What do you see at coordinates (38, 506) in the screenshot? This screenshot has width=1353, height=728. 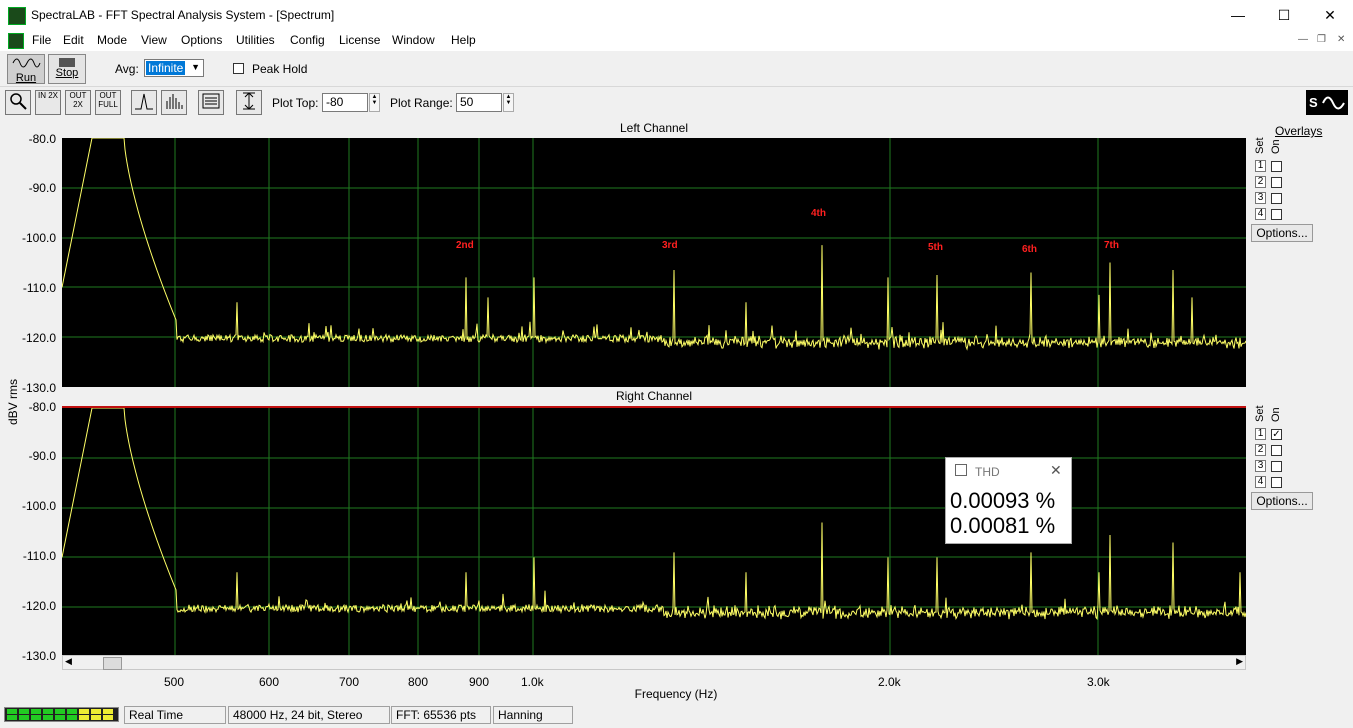 I see `right-y-tick: -100.0` at bounding box center [38, 506].